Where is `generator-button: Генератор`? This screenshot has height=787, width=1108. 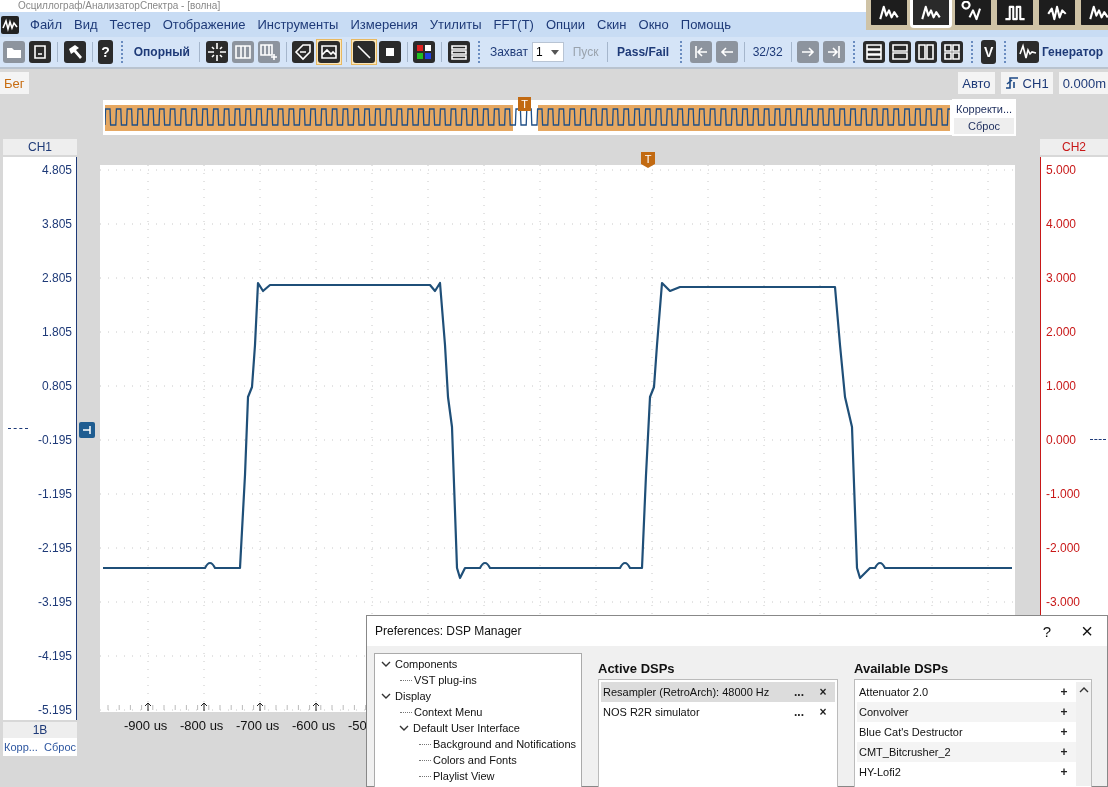 generator-button: Генератор is located at coordinates (1059, 52).